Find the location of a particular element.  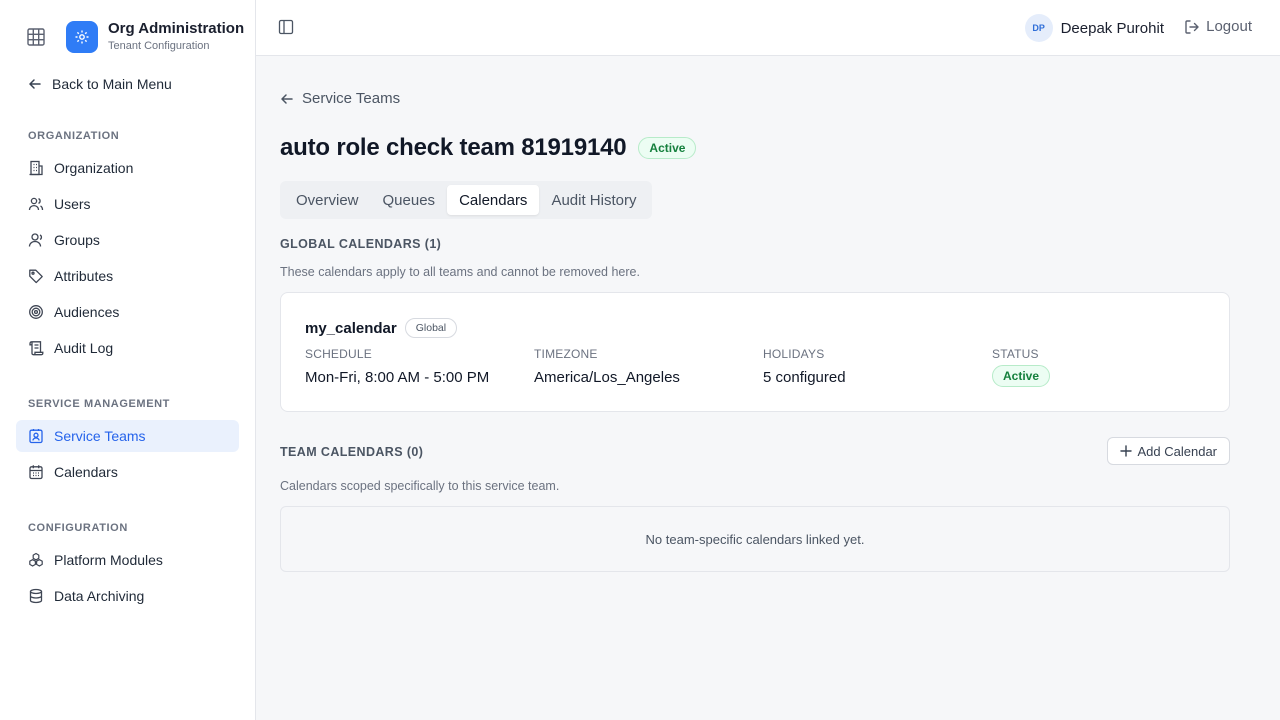

field-label: TIMEZONE is located at coordinates (566, 354).